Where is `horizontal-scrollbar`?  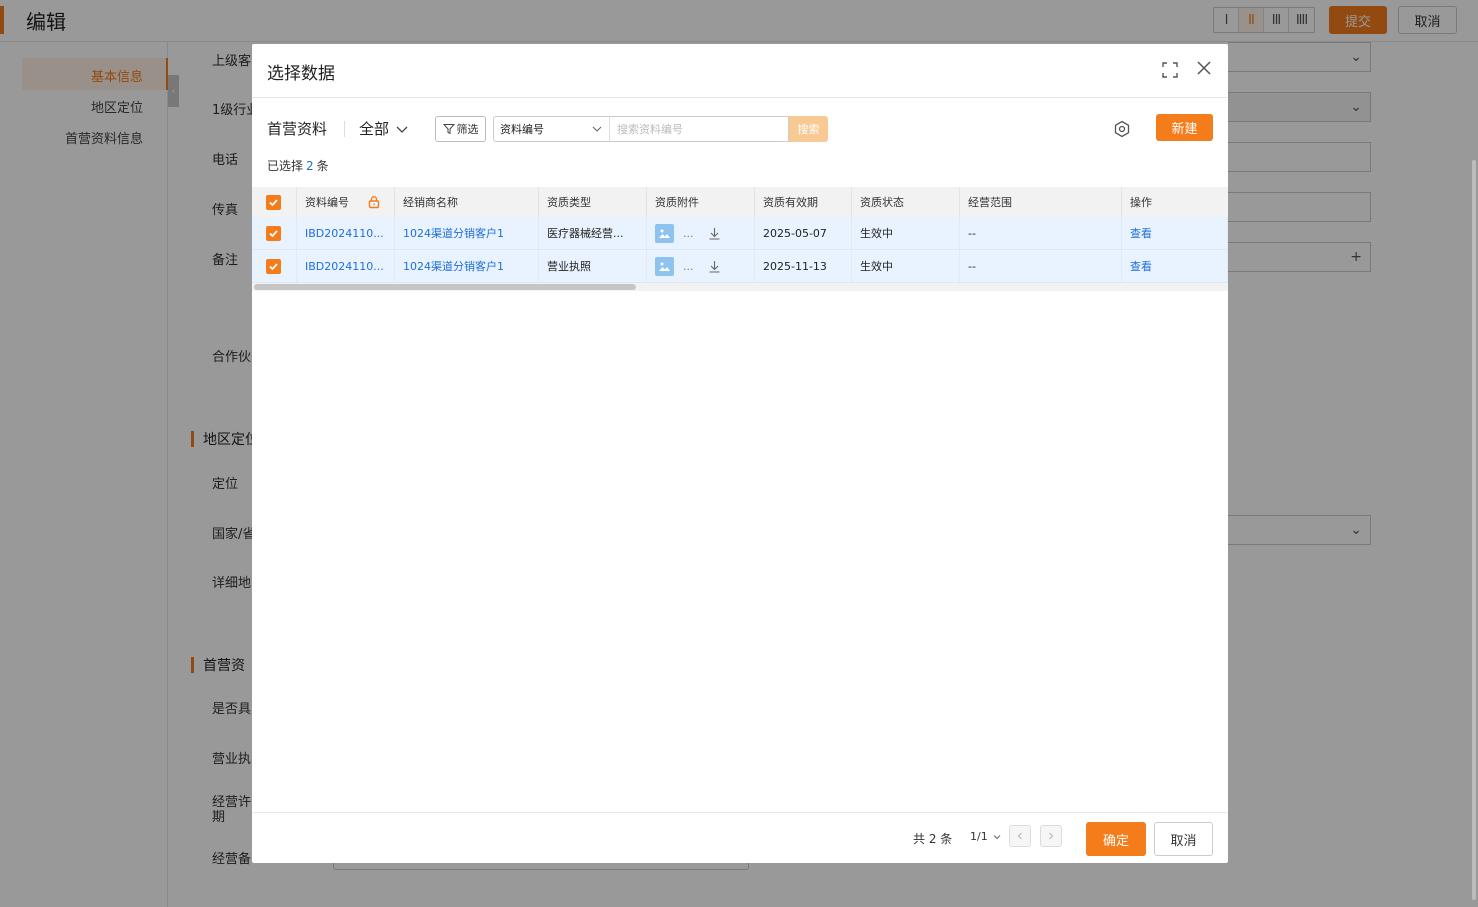 horizontal-scrollbar is located at coordinates (740, 287).